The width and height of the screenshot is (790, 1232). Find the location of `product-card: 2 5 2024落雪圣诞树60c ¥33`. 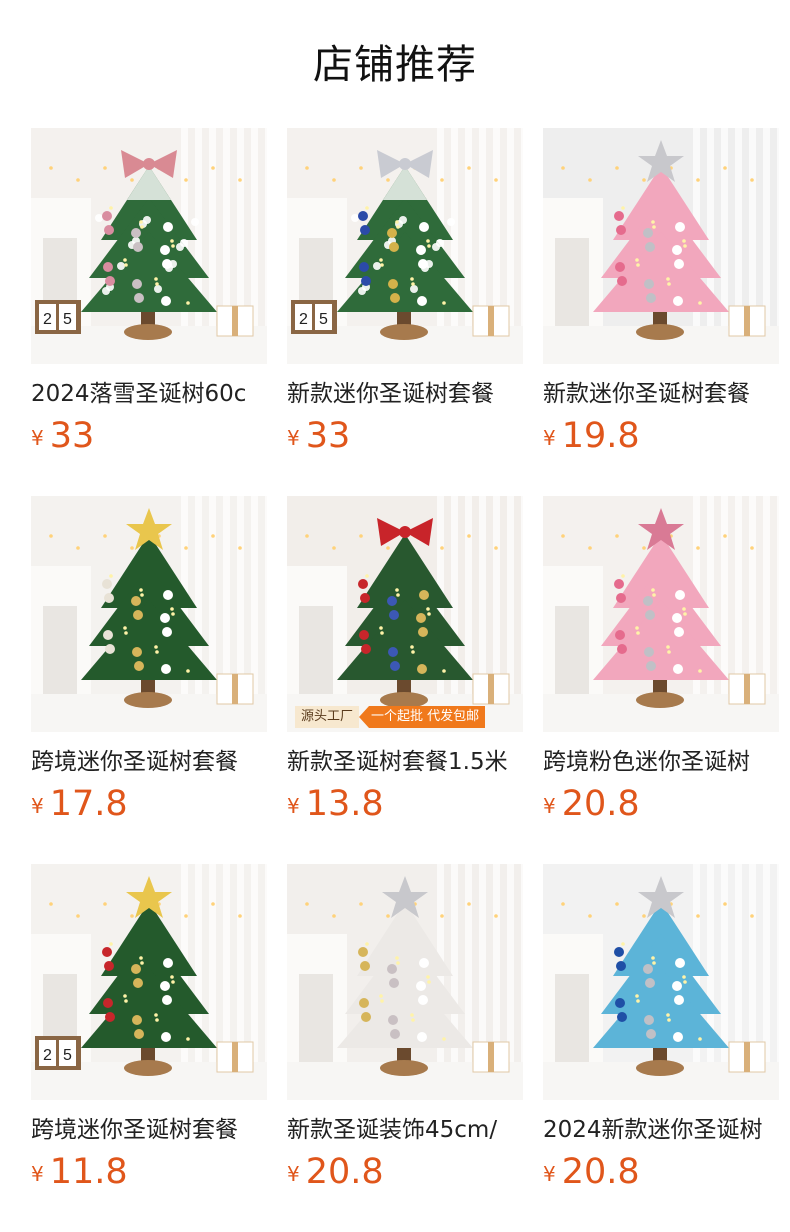

product-card: 2 5 2024落雪圣诞树60c ¥33 is located at coordinates (149, 312).